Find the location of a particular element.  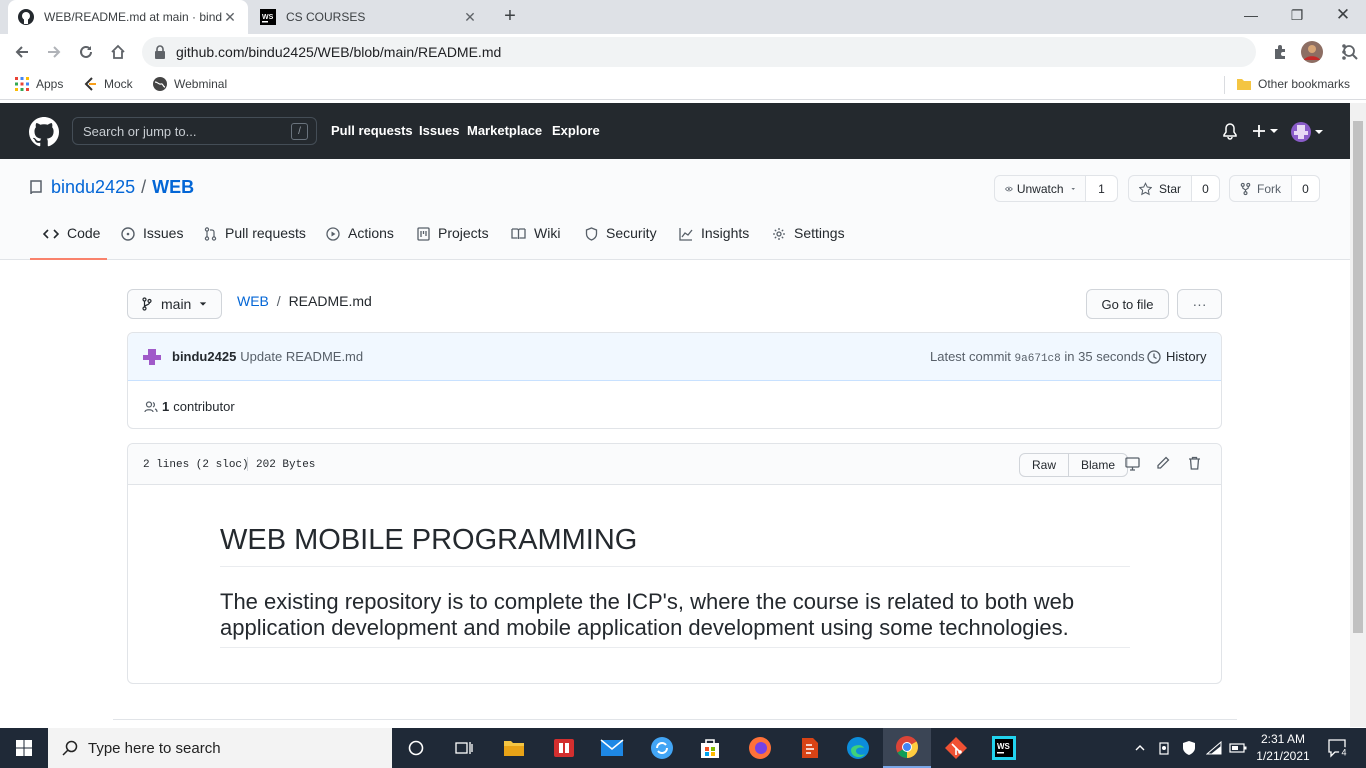

page-scrollbar is located at coordinates (1358, 415).